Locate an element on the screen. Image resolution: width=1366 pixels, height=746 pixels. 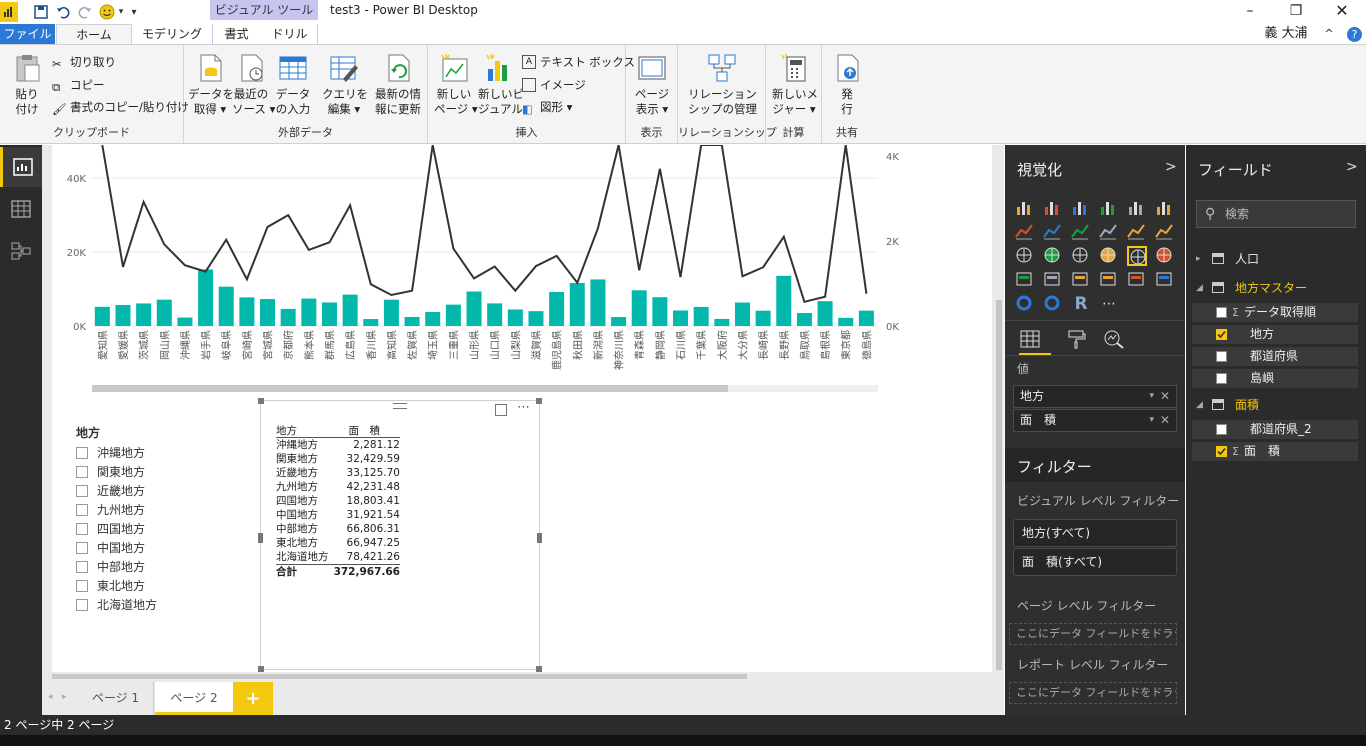
tab-page-2: ページ 2 is located at coordinates (194, 698).